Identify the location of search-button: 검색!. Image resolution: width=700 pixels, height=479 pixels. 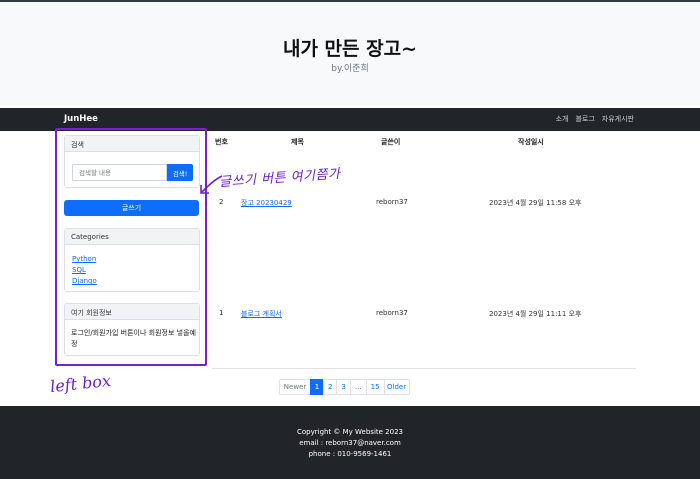
(180, 172).